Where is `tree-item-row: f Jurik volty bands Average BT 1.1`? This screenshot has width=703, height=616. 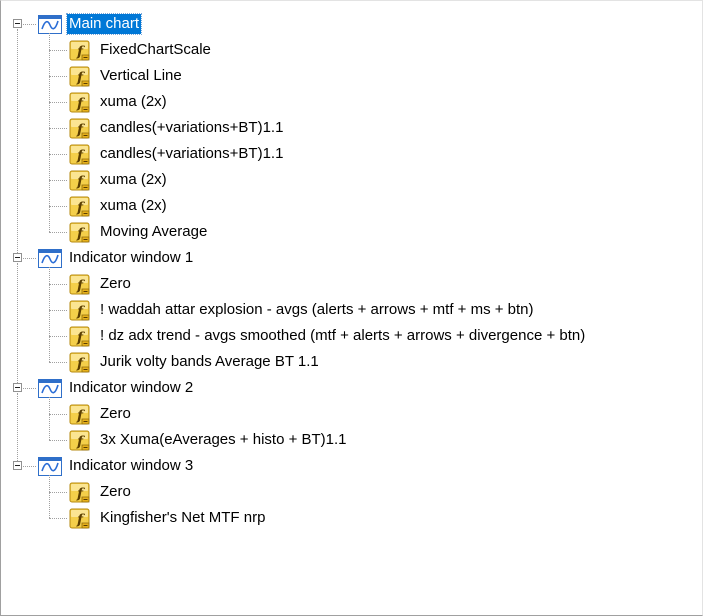 tree-item-row: f Jurik volty bands Average BT 1.1 is located at coordinates (351, 362).